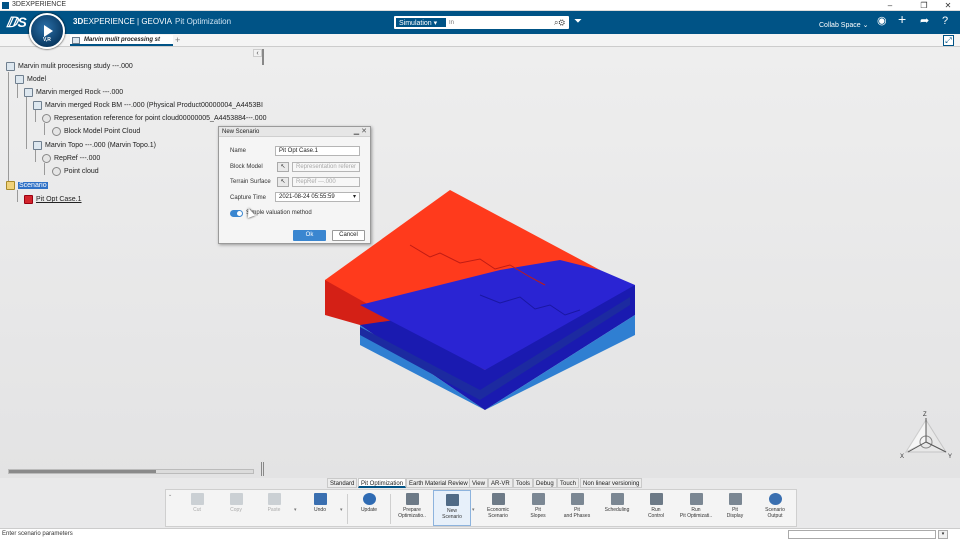 The height and width of the screenshot is (540, 960). I want to click on tab-debug: Debug, so click(545, 483).